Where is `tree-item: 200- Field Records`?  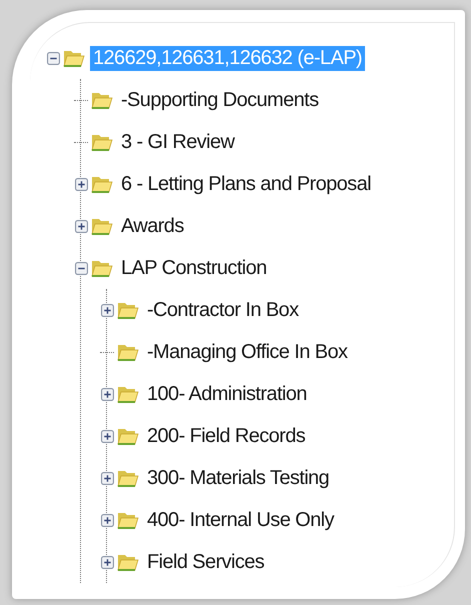
tree-item: 200- Field Records is located at coordinates (226, 436).